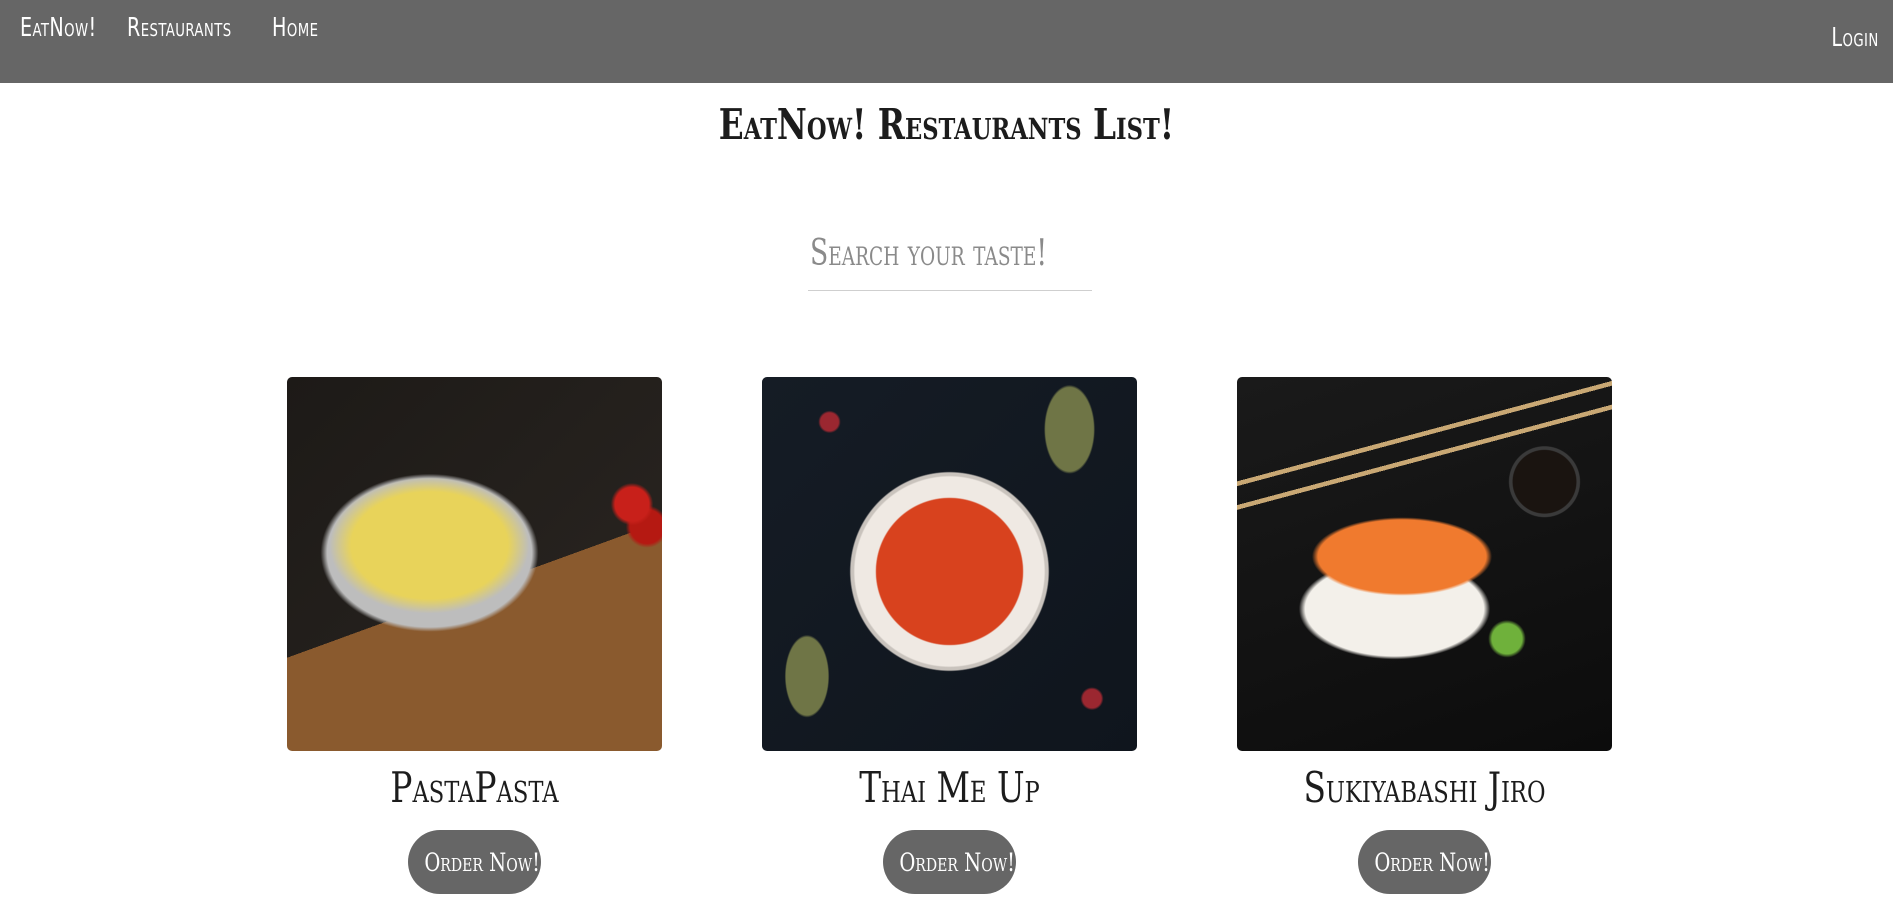 This screenshot has height=907, width=1893. Describe the element at coordinates (946, 41) in the screenshot. I see `top-navbar: EatNow! Restaurants Home Login` at that location.